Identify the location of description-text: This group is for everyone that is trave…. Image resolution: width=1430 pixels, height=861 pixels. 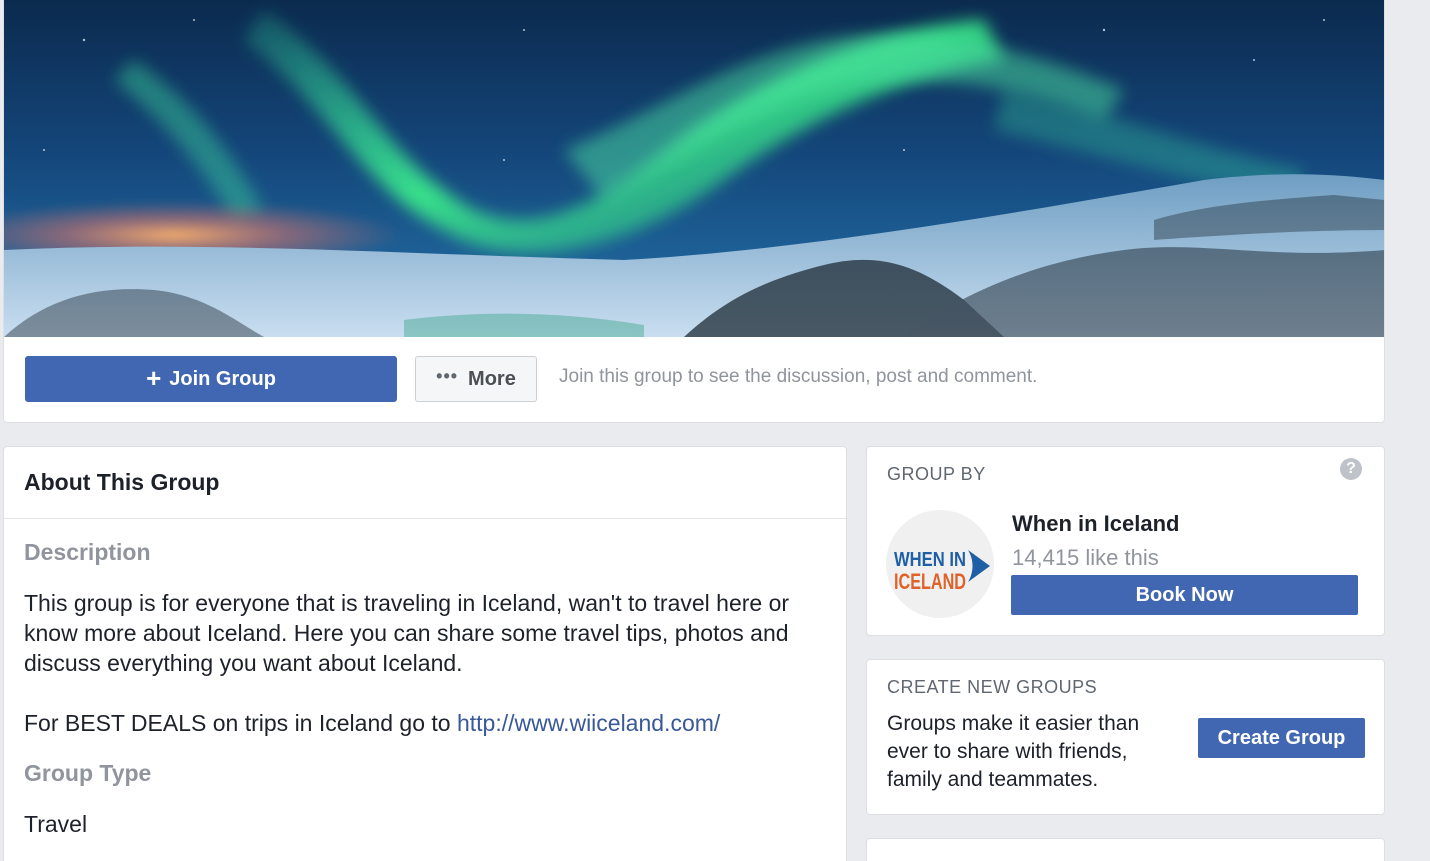
(407, 633).